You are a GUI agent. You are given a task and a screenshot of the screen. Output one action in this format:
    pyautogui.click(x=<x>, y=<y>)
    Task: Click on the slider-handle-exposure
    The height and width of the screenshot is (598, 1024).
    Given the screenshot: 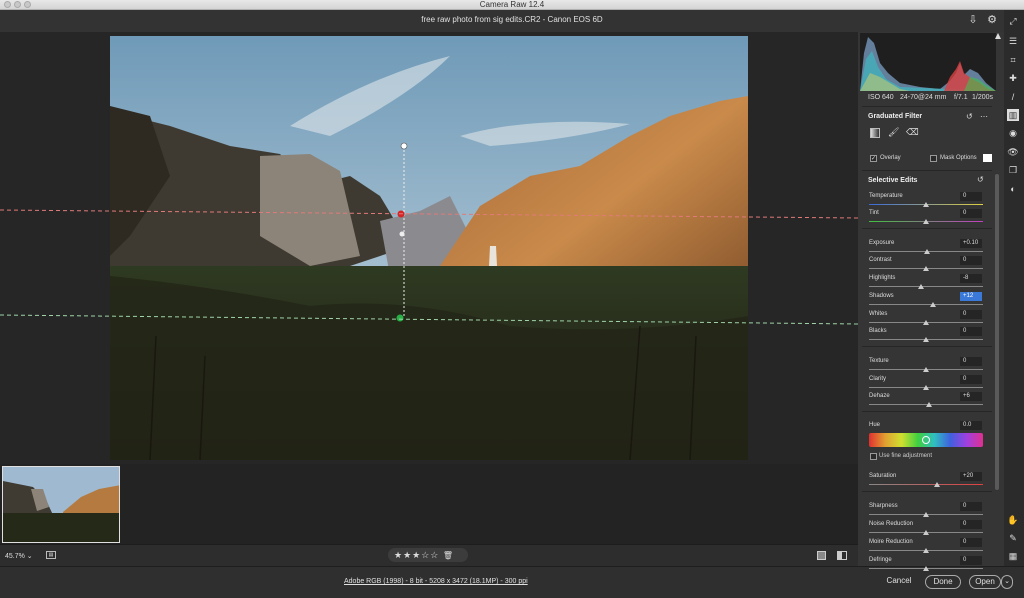 What is the action you would take?
    pyautogui.click(x=927, y=251)
    